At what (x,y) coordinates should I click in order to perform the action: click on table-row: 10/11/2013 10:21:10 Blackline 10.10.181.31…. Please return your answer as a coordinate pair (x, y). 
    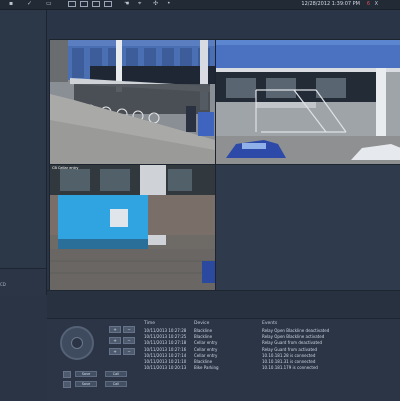
    Looking at the image, I should click on (270, 362).